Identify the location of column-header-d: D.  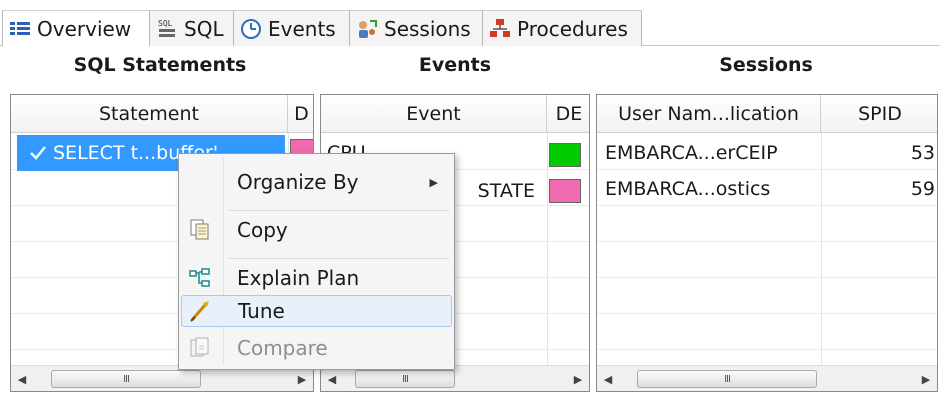
(300, 114).